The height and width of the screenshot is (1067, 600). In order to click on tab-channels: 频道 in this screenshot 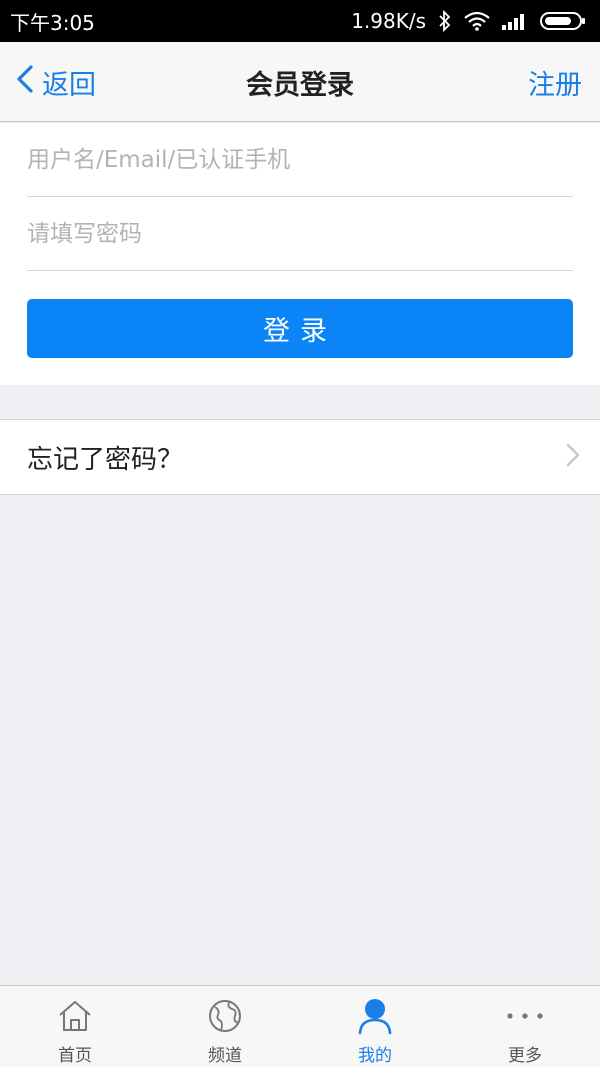, I will do `click(225, 1026)`.